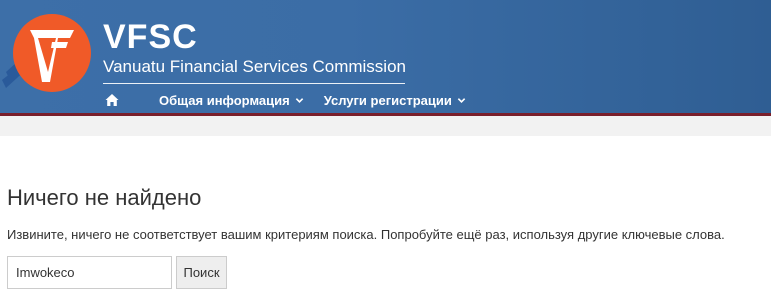 Image resolution: width=771 pixels, height=296 pixels. I want to click on brand-subtitle: Vanuatu Financial Services Commission, so click(254, 66).